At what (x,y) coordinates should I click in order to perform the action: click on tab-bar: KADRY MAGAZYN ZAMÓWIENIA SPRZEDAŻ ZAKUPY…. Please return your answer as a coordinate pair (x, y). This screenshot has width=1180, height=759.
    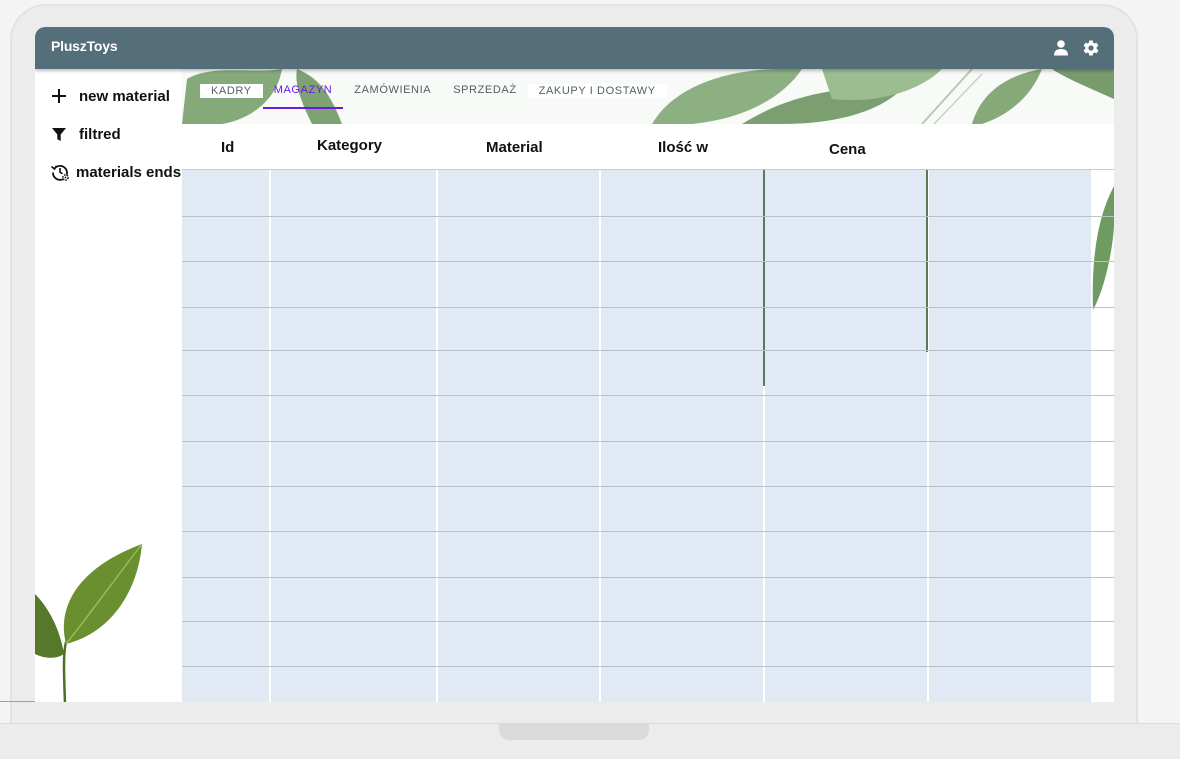
    Looking at the image, I should click on (433, 96).